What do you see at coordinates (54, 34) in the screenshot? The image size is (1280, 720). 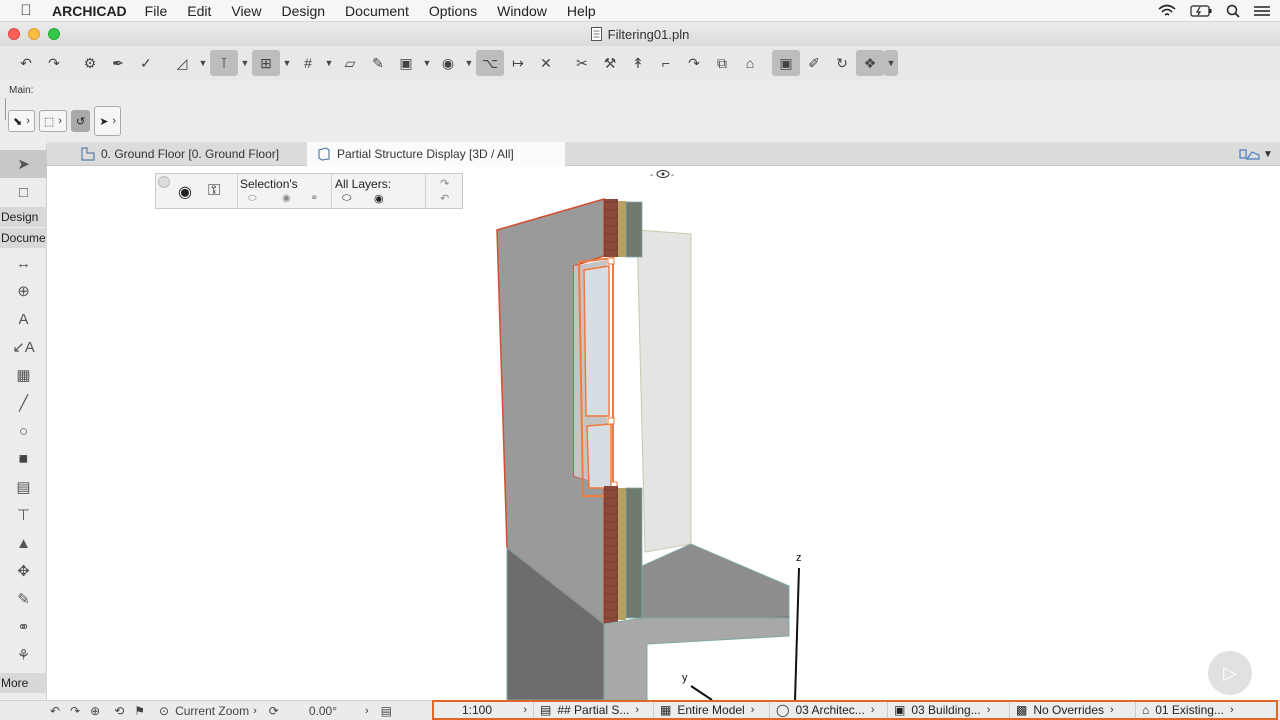 I see `zoom-window-button` at bounding box center [54, 34].